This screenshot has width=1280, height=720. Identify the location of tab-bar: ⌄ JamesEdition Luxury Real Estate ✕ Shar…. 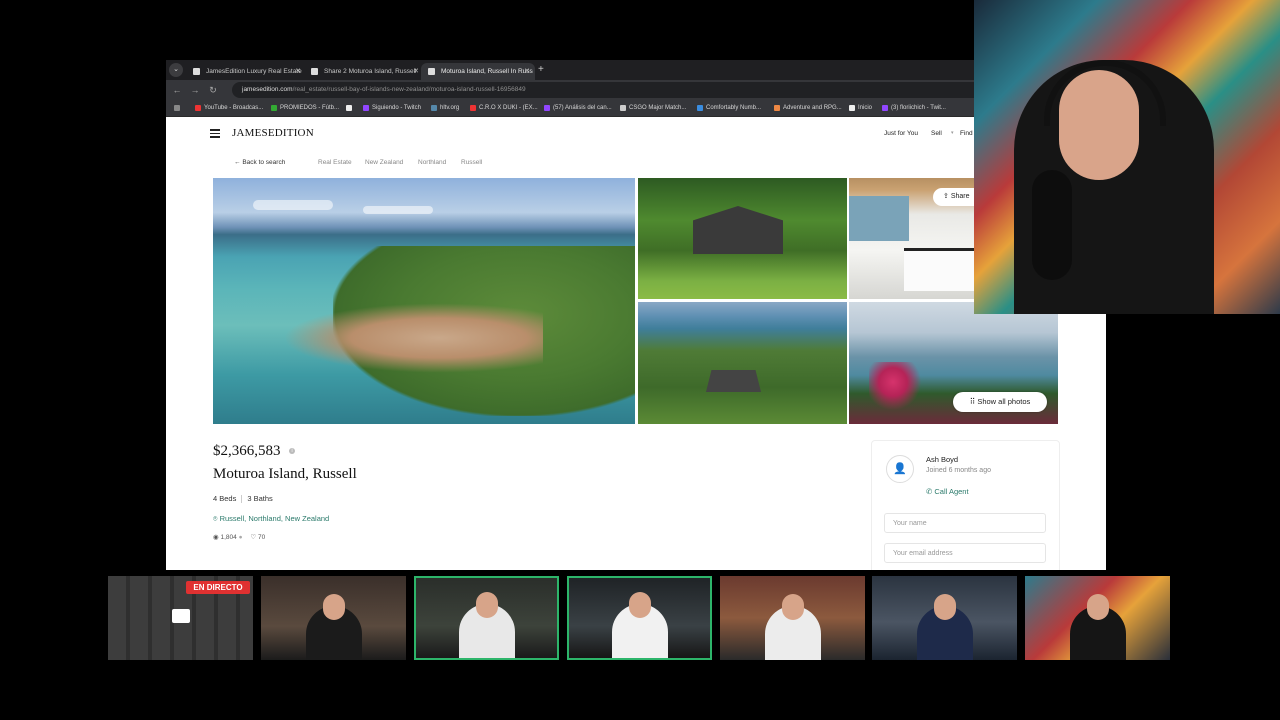
(636, 70).